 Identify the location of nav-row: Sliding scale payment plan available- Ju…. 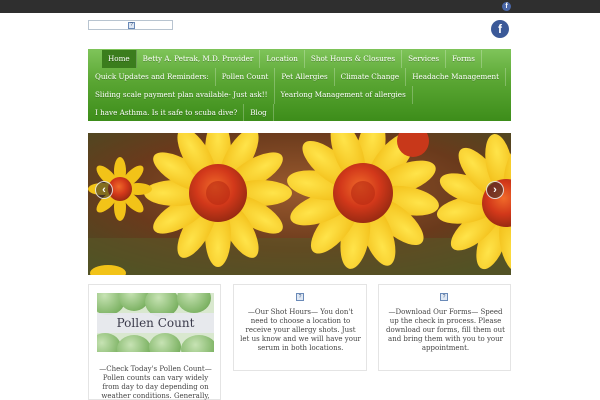
(299, 95).